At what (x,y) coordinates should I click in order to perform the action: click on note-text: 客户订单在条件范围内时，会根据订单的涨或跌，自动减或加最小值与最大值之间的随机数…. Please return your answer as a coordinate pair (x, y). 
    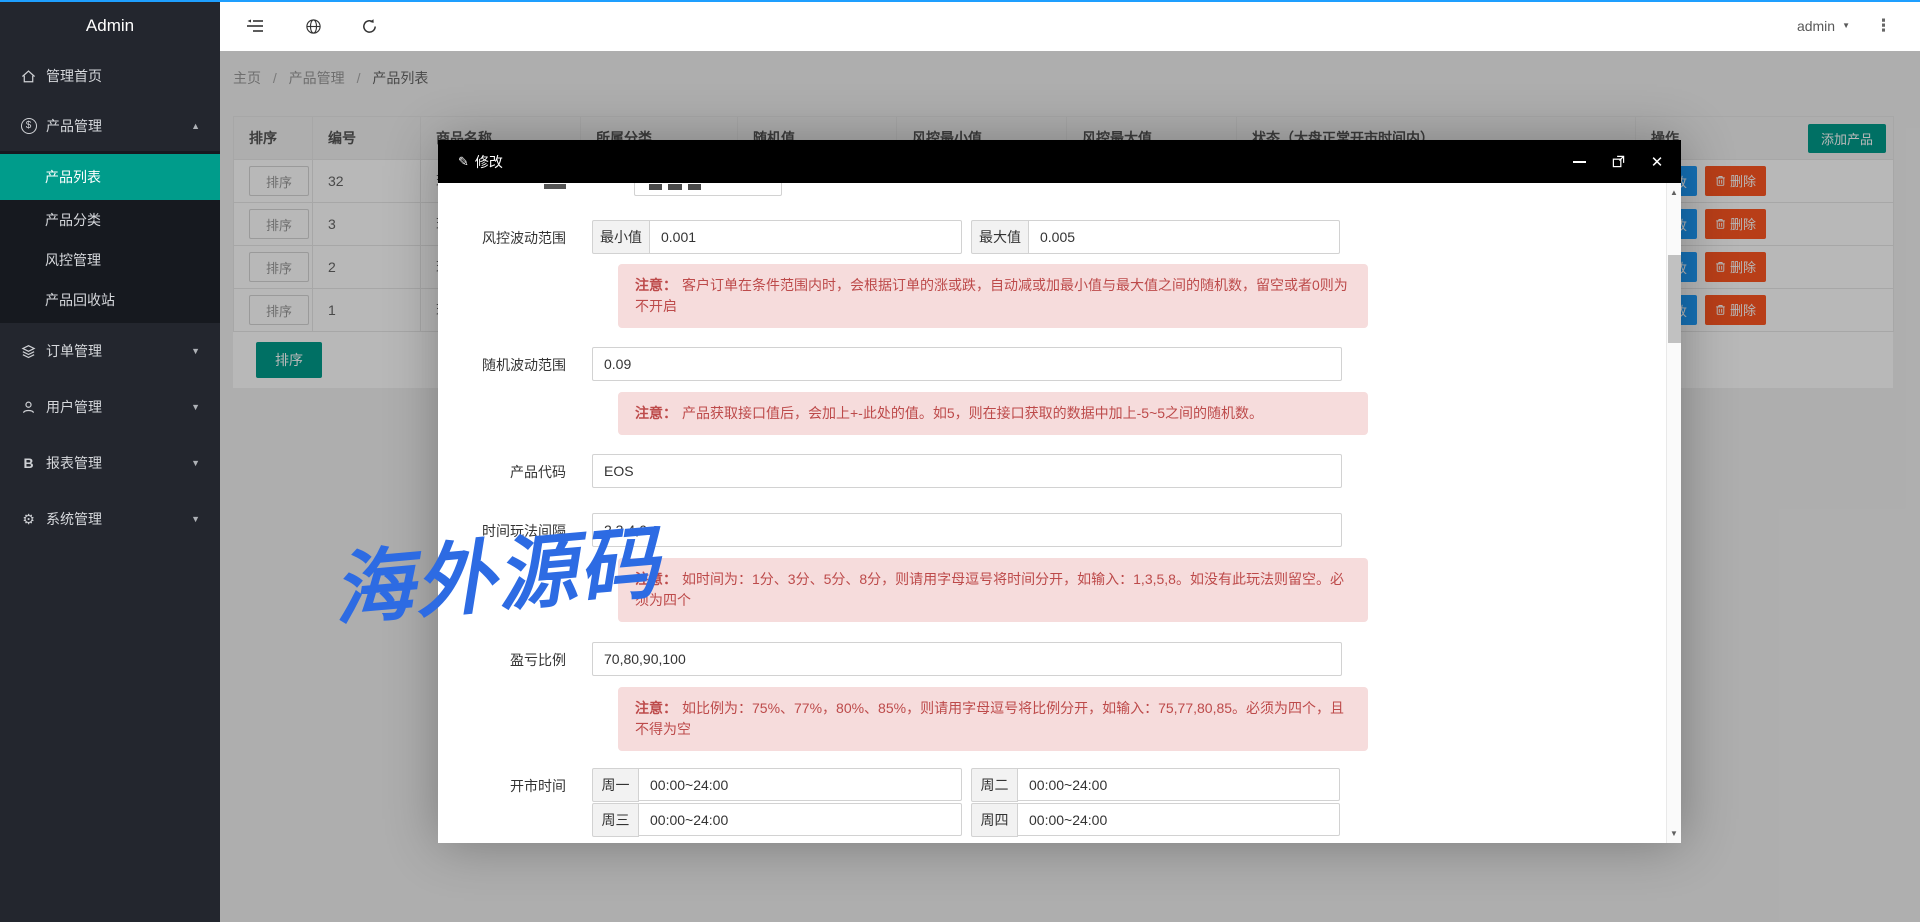
    Looking at the image, I should click on (991, 295).